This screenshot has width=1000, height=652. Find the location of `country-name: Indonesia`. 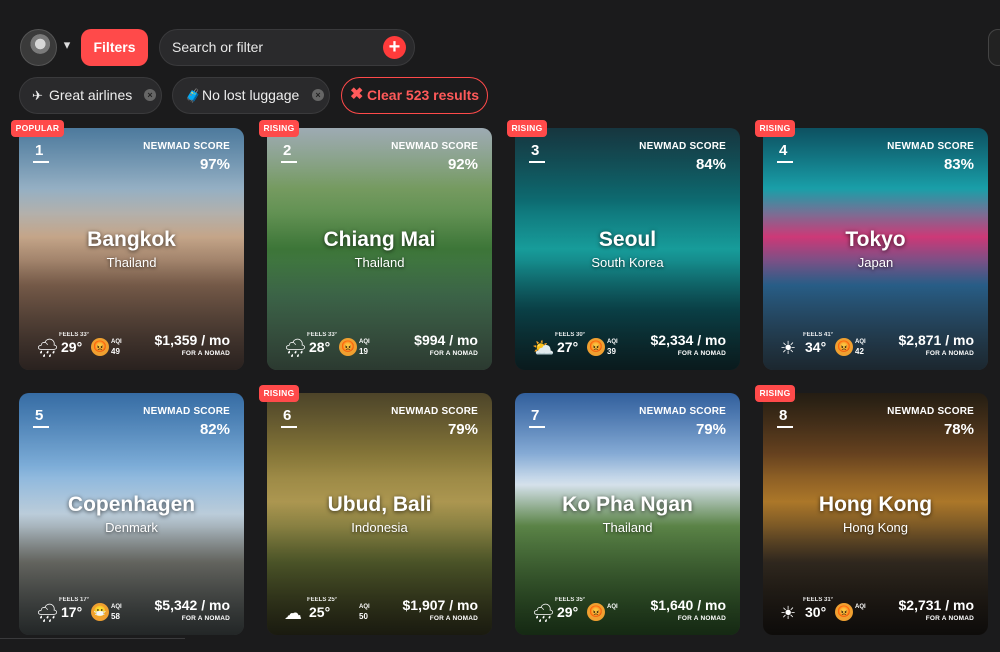

country-name: Indonesia is located at coordinates (379, 527).